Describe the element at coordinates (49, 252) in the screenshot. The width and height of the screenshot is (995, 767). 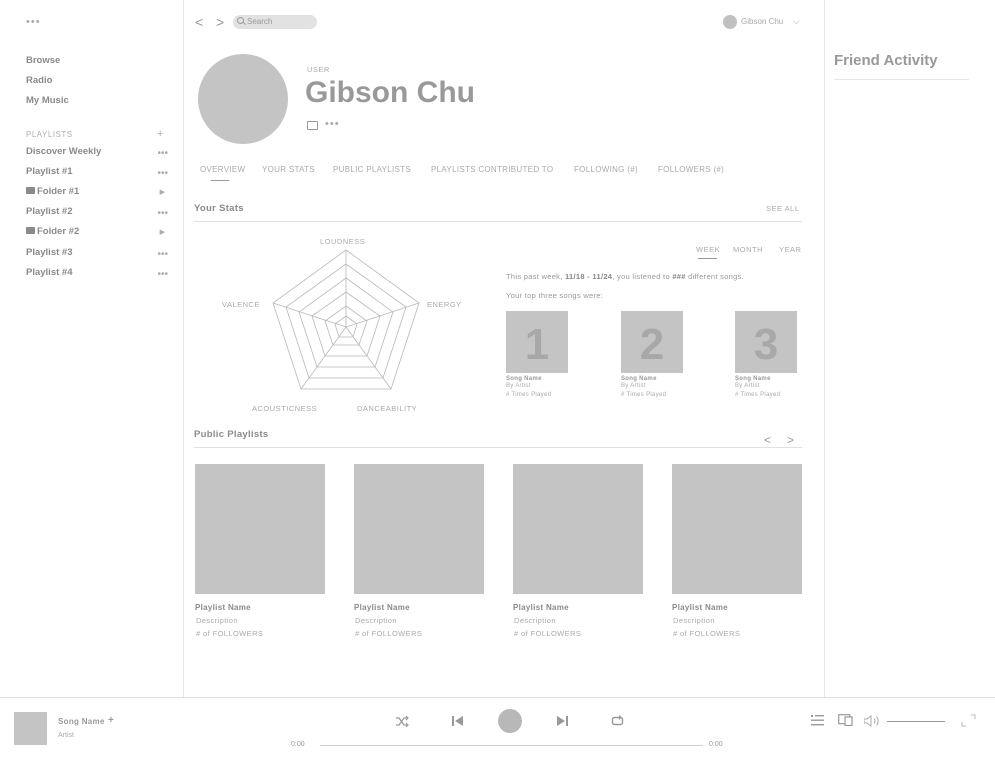
I see `playlist-label: Playlist #3` at that location.